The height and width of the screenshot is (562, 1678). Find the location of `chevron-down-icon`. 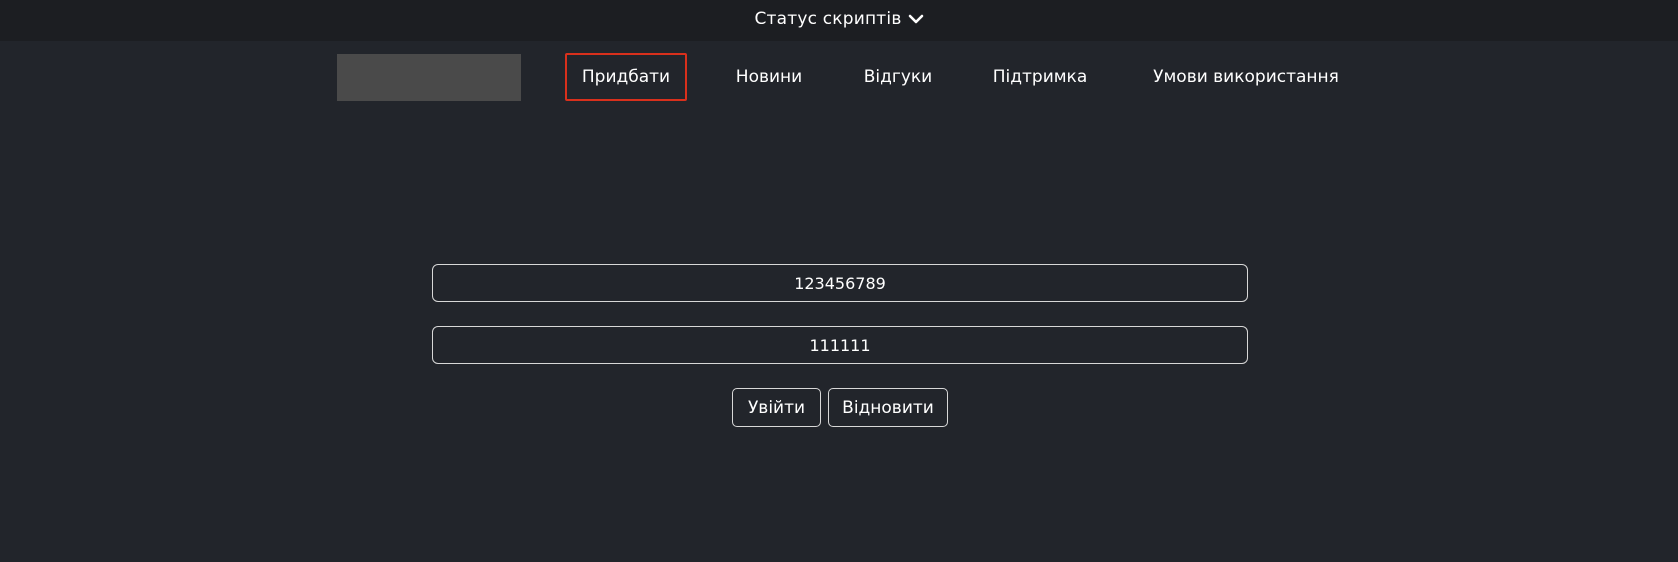

chevron-down-icon is located at coordinates (915, 19).